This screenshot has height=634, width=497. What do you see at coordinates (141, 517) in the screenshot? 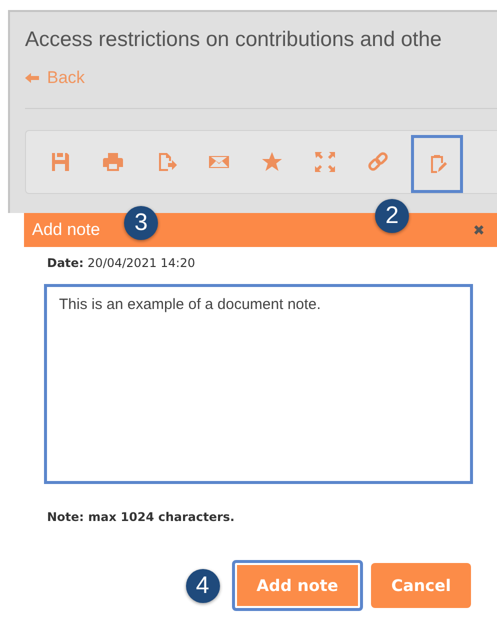
I see `hint-text: Note: max 1024 characters.` at bounding box center [141, 517].